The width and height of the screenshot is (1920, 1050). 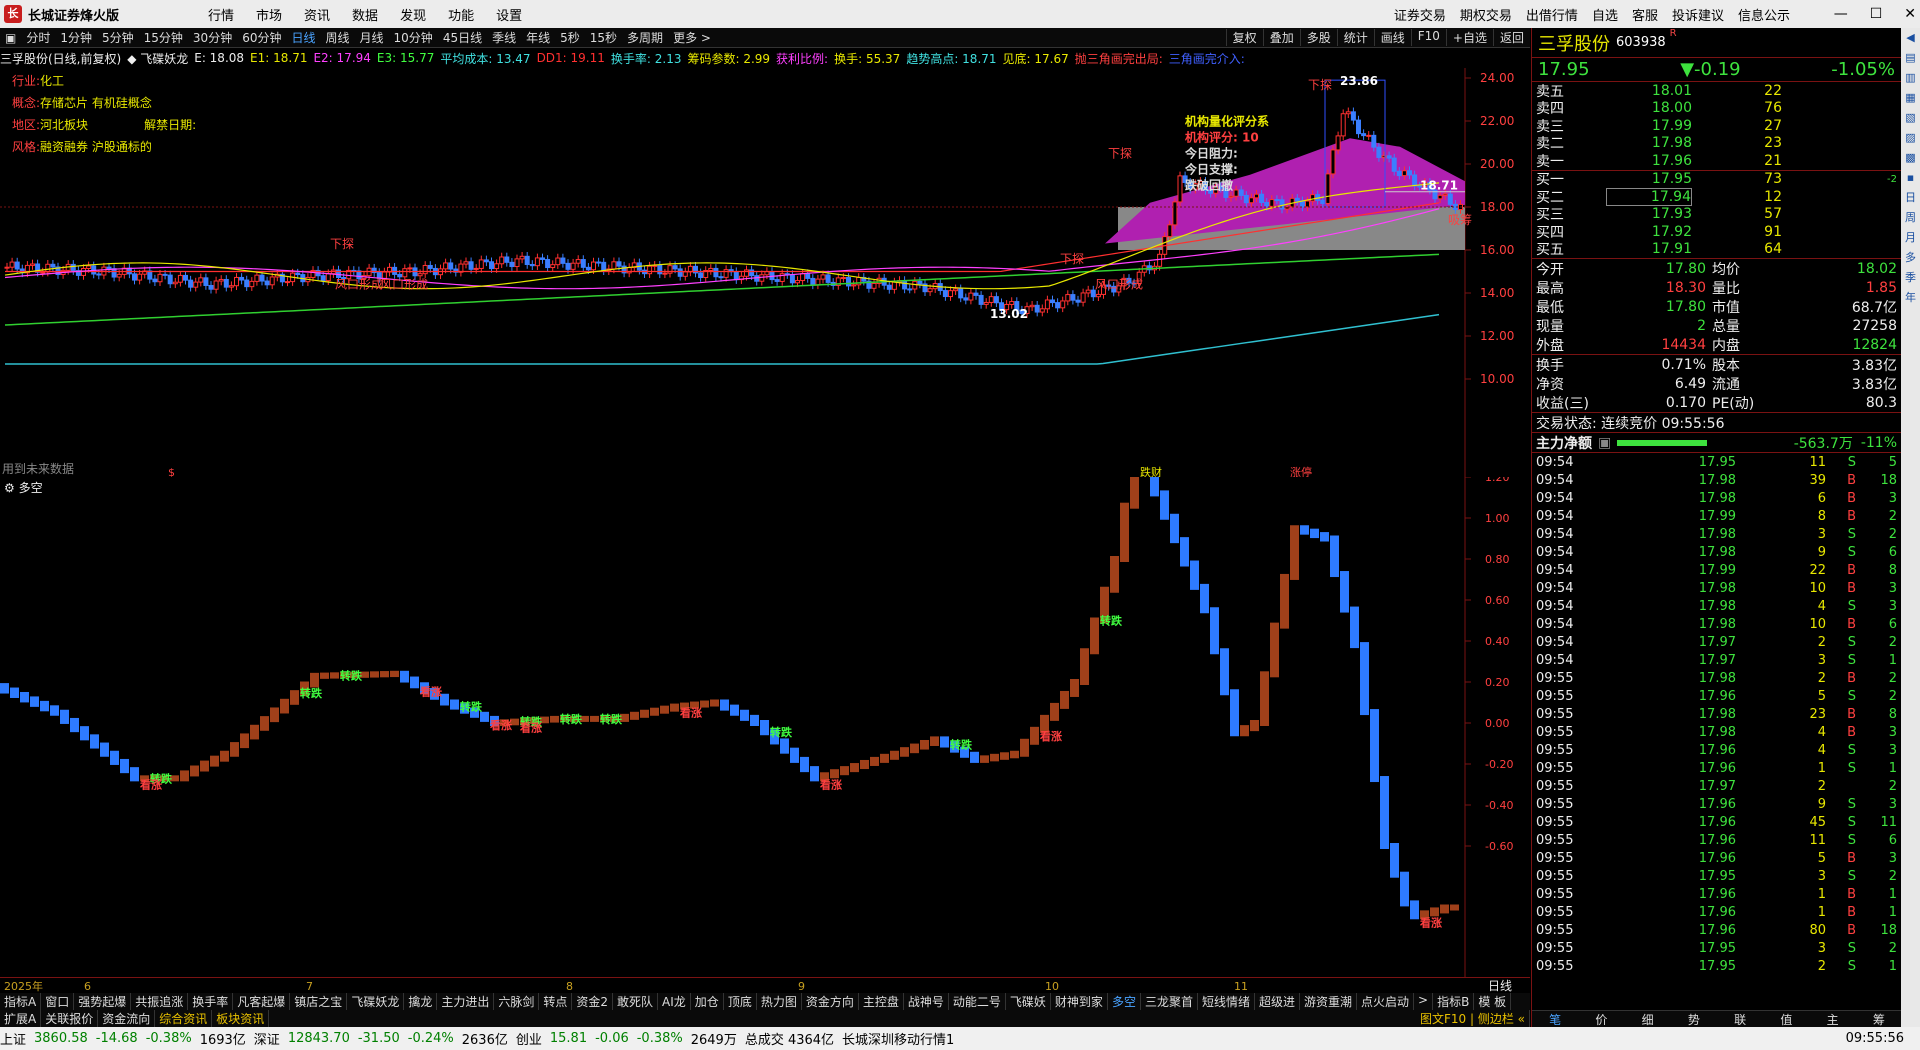 What do you see at coordinates (504, 37) in the screenshot?
I see `period-tab-11: 季线` at bounding box center [504, 37].